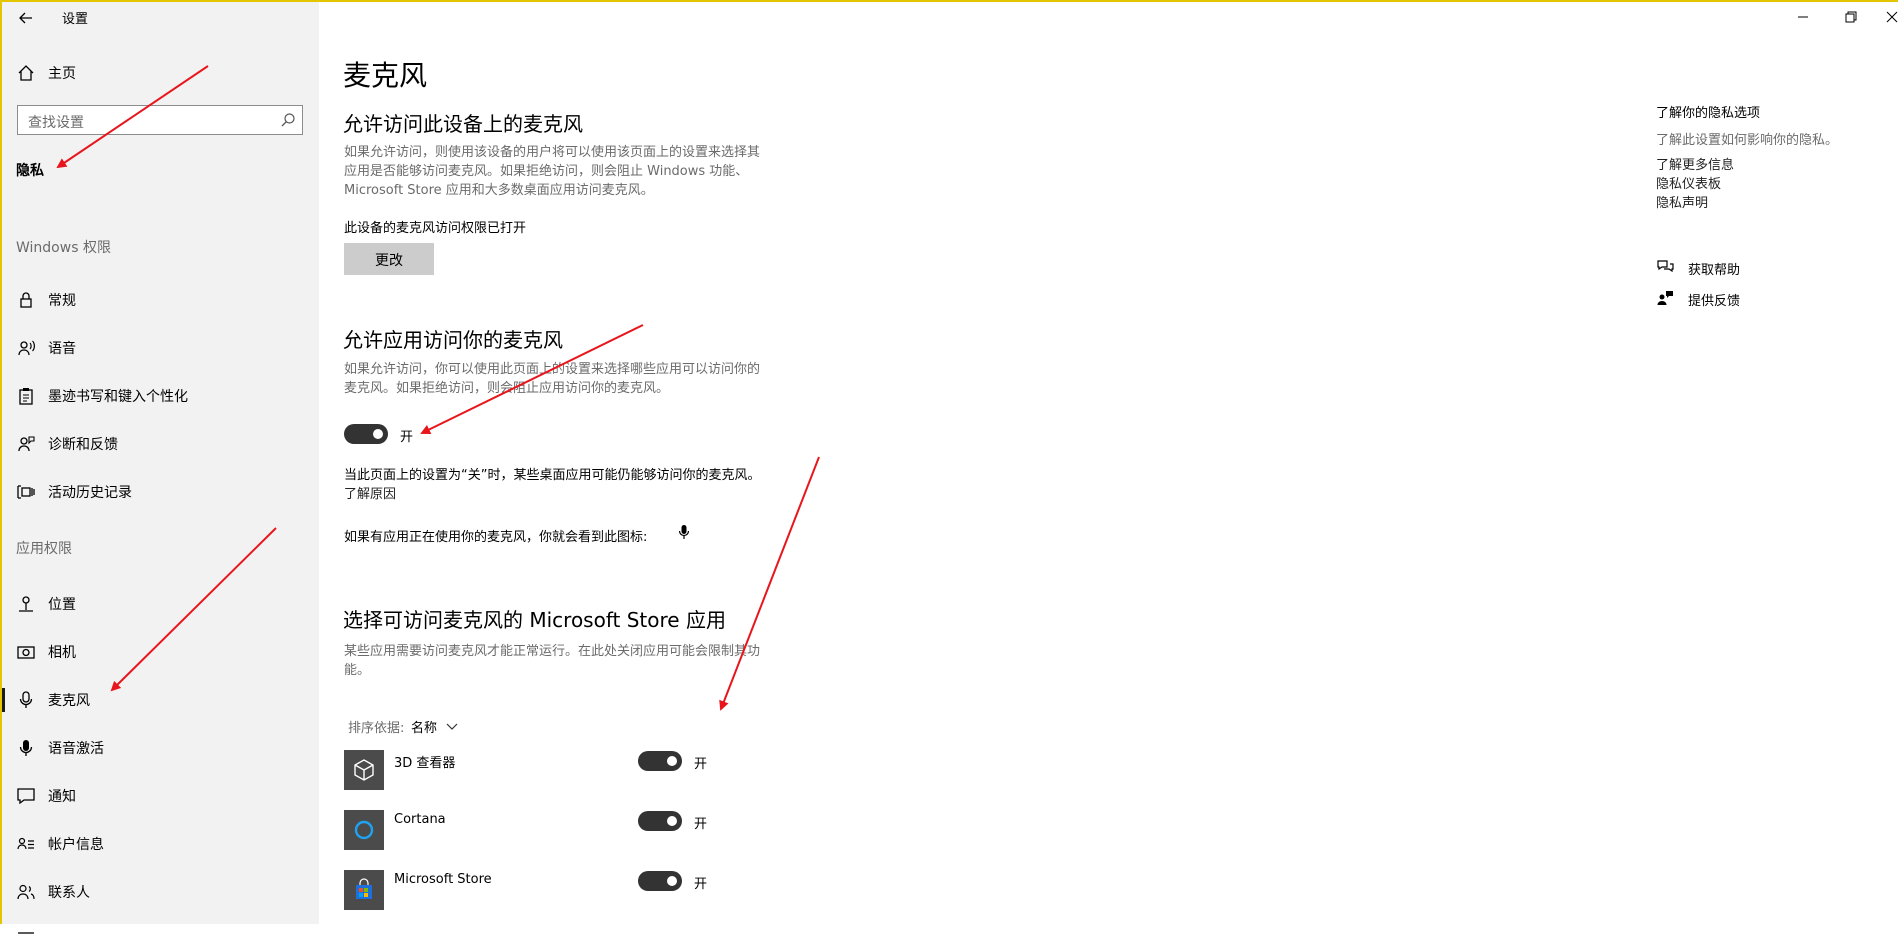 The image size is (1898, 939). What do you see at coordinates (1714, 270) in the screenshot?
I see `get-help-label: 获取帮助` at bounding box center [1714, 270].